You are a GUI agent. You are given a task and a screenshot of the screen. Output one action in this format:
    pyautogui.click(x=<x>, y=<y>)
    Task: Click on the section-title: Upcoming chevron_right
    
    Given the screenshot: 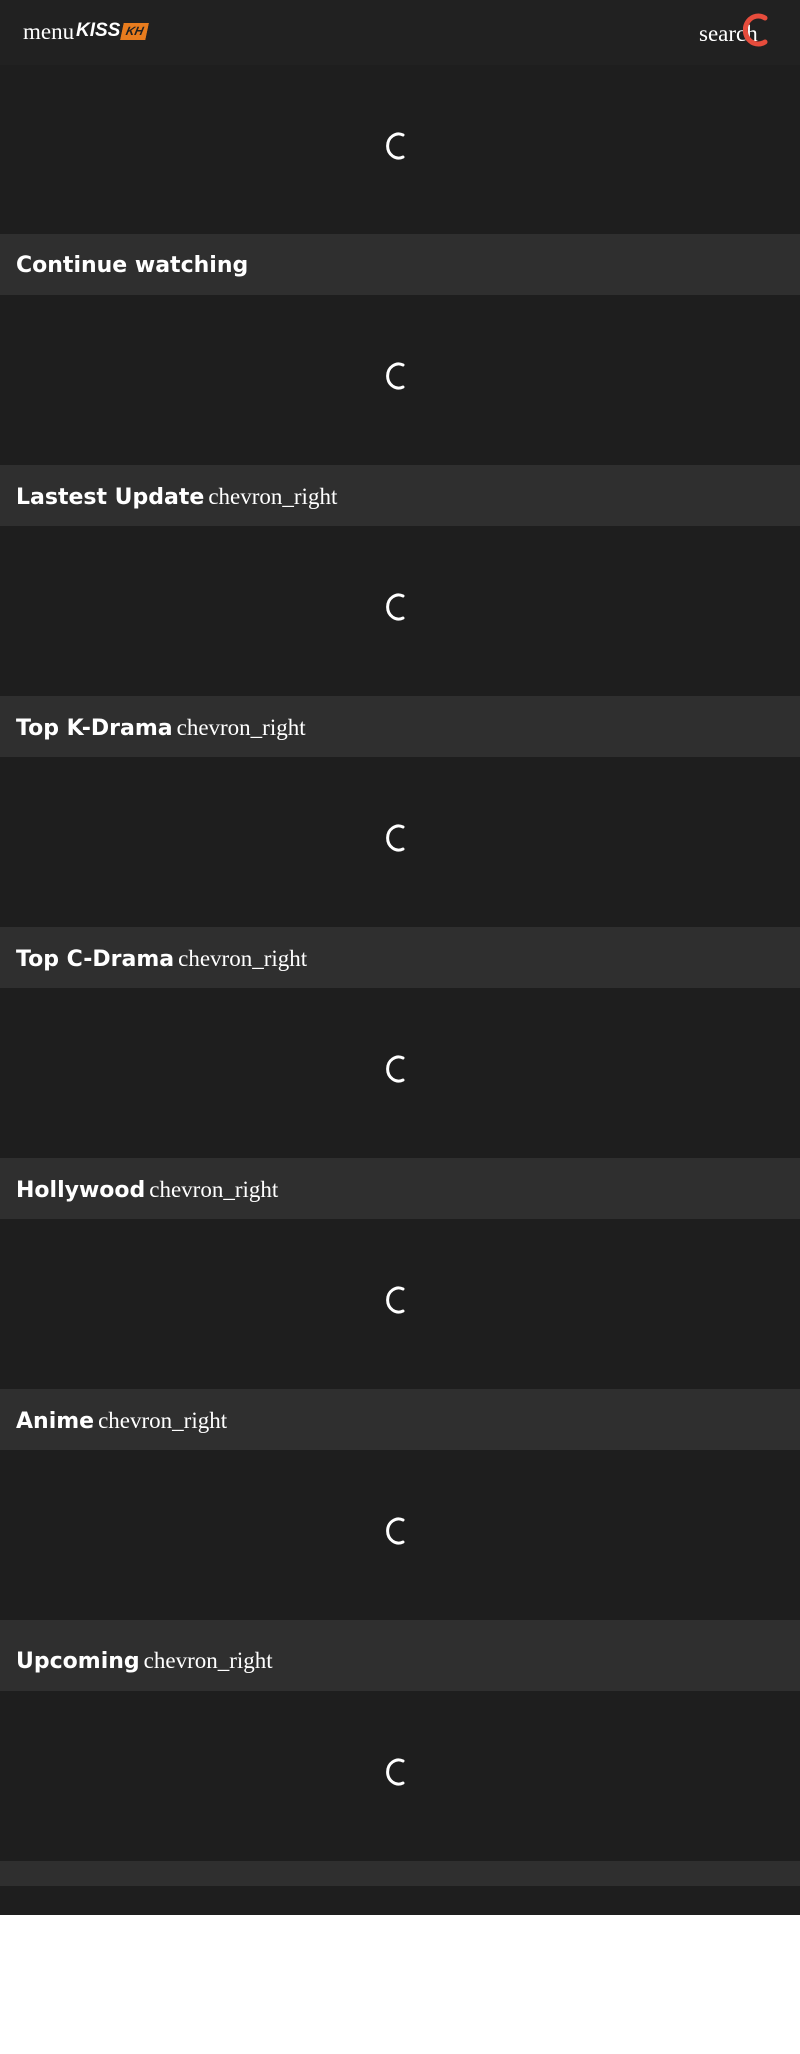 What is the action you would take?
    pyautogui.click(x=144, y=1661)
    